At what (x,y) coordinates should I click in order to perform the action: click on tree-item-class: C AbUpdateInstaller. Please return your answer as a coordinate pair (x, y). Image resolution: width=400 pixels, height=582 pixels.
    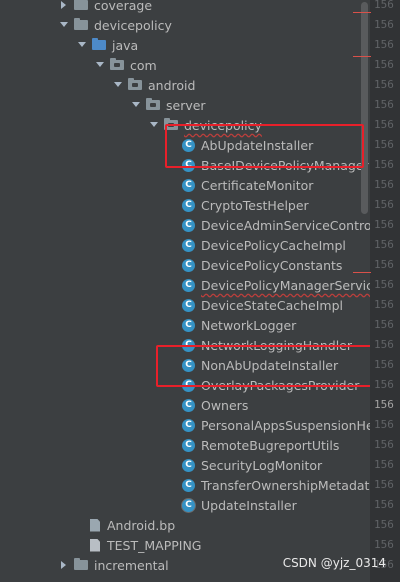
    Looking at the image, I should click on (185, 145).